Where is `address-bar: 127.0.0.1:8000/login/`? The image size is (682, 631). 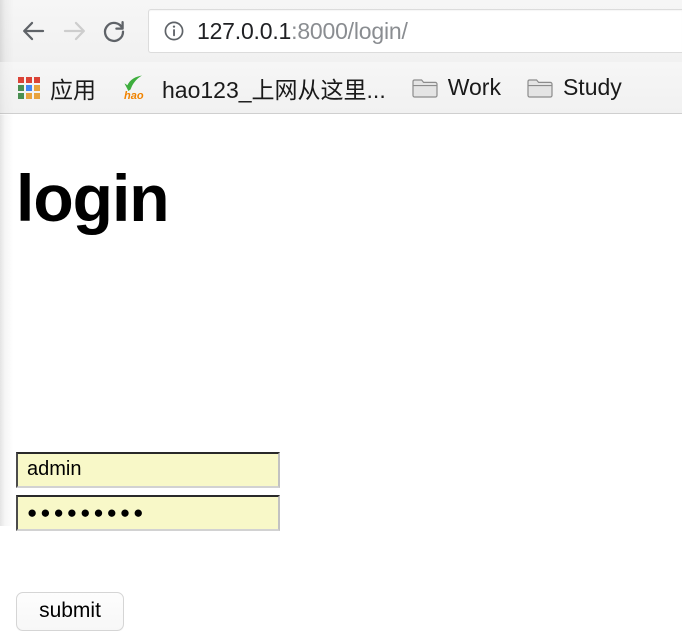 address-bar: 127.0.0.1:8000/login/ is located at coordinates (415, 31).